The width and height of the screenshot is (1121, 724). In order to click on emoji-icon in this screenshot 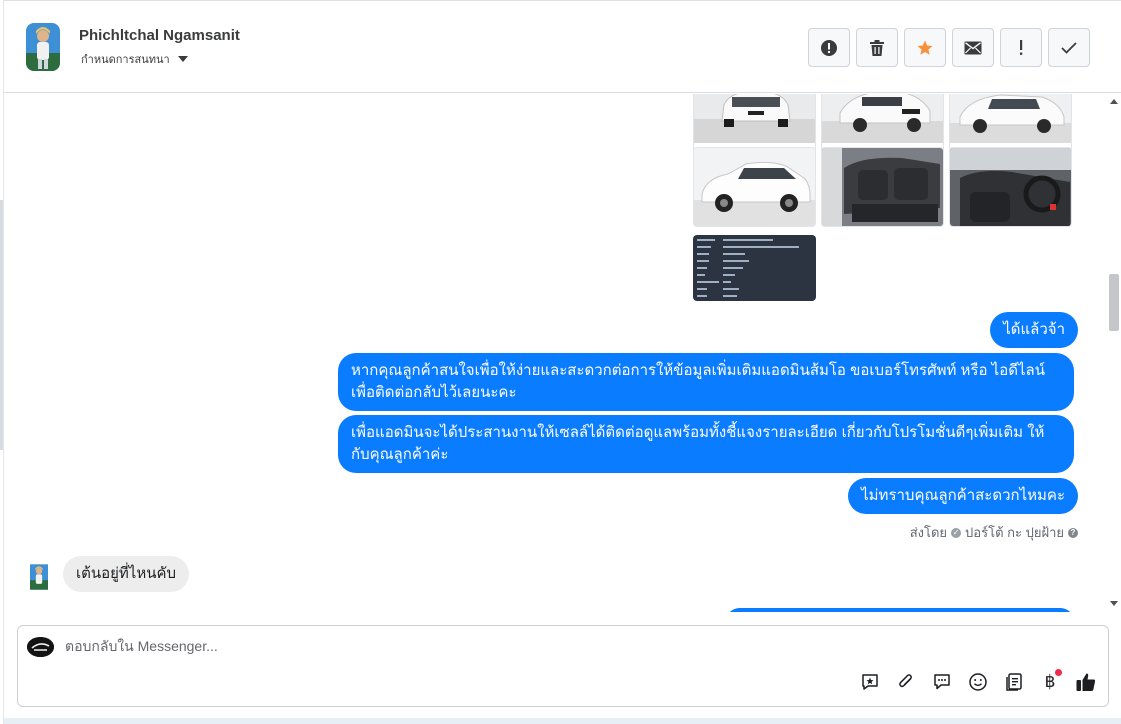, I will do `click(978, 682)`.